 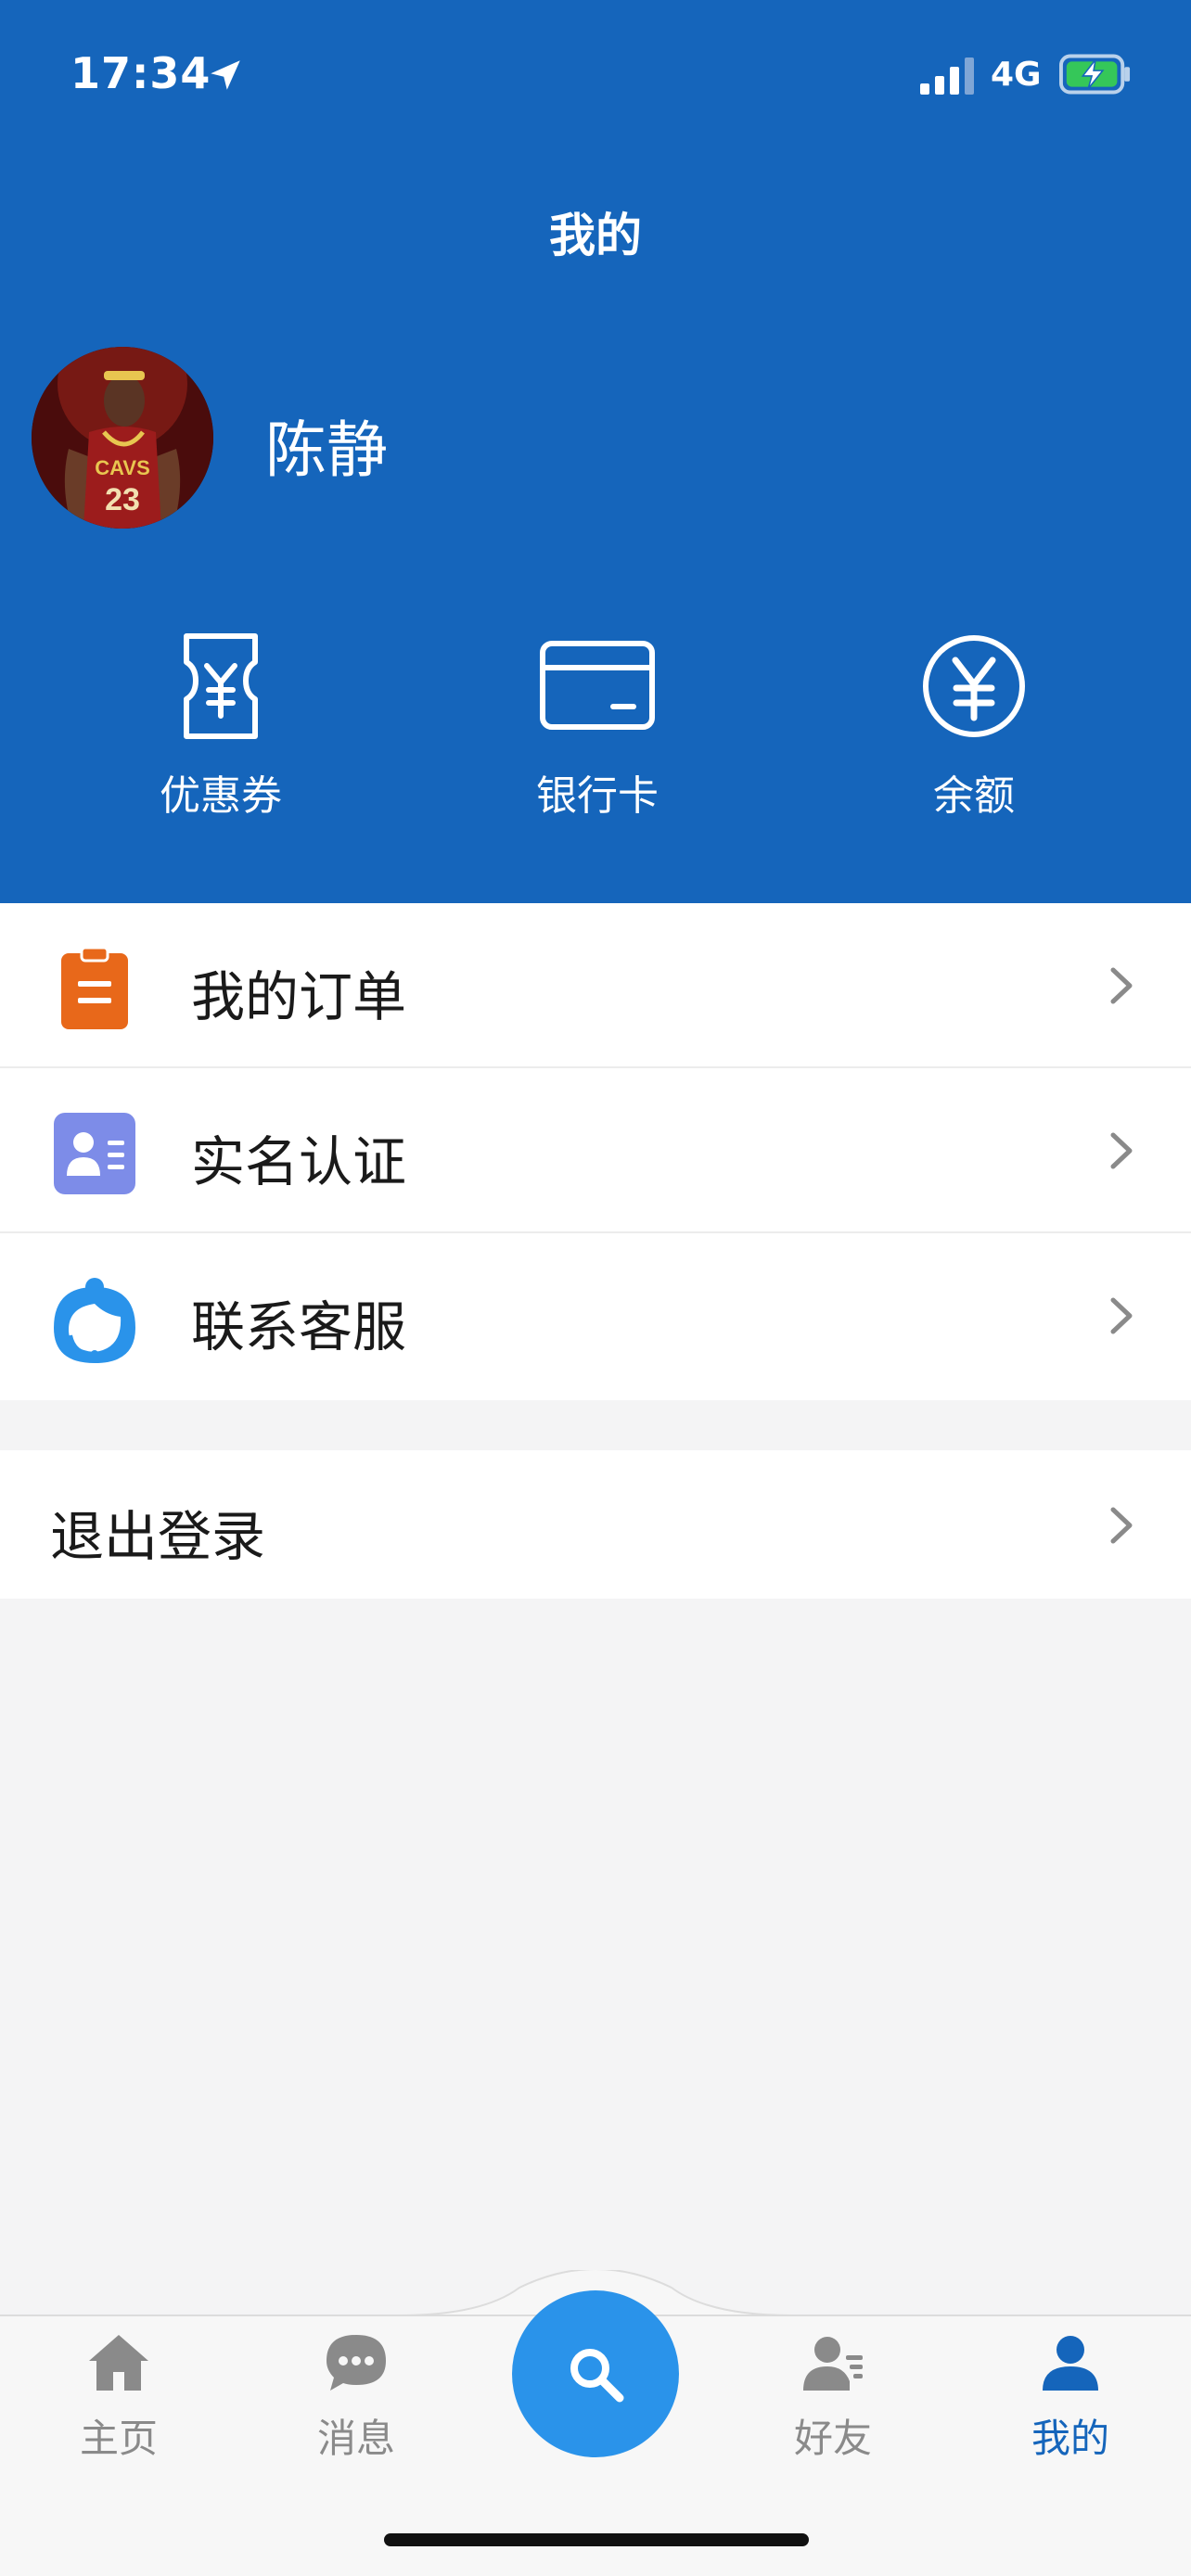 What do you see at coordinates (1070, 2404) in the screenshot?
I see `tab-mine: 我的` at bounding box center [1070, 2404].